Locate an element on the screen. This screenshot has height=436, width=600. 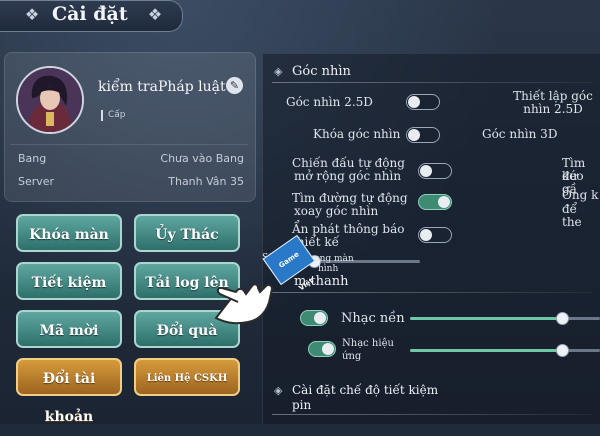
invite-code-button: Mã mời is located at coordinates (69, 329).